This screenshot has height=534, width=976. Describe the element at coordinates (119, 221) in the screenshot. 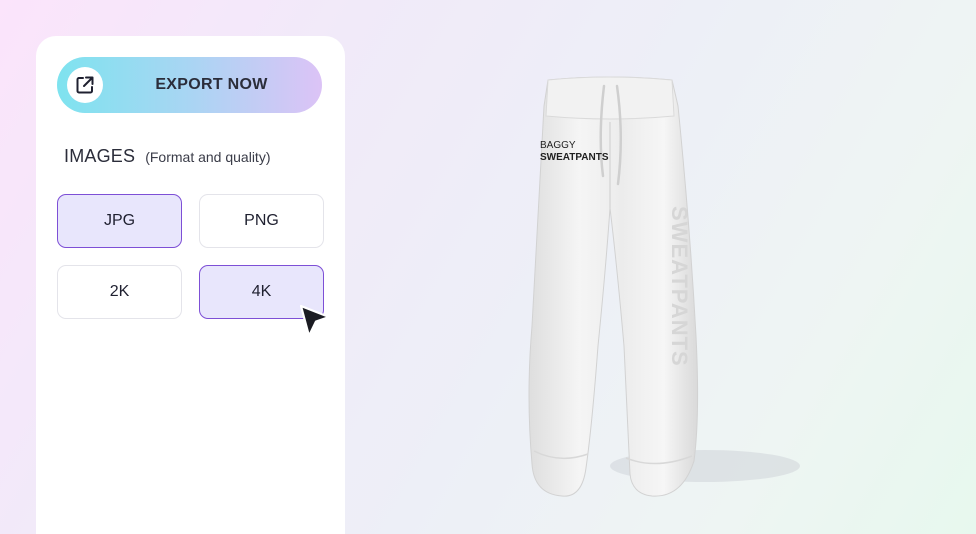

I see `format-option-jpg: JPG` at that location.